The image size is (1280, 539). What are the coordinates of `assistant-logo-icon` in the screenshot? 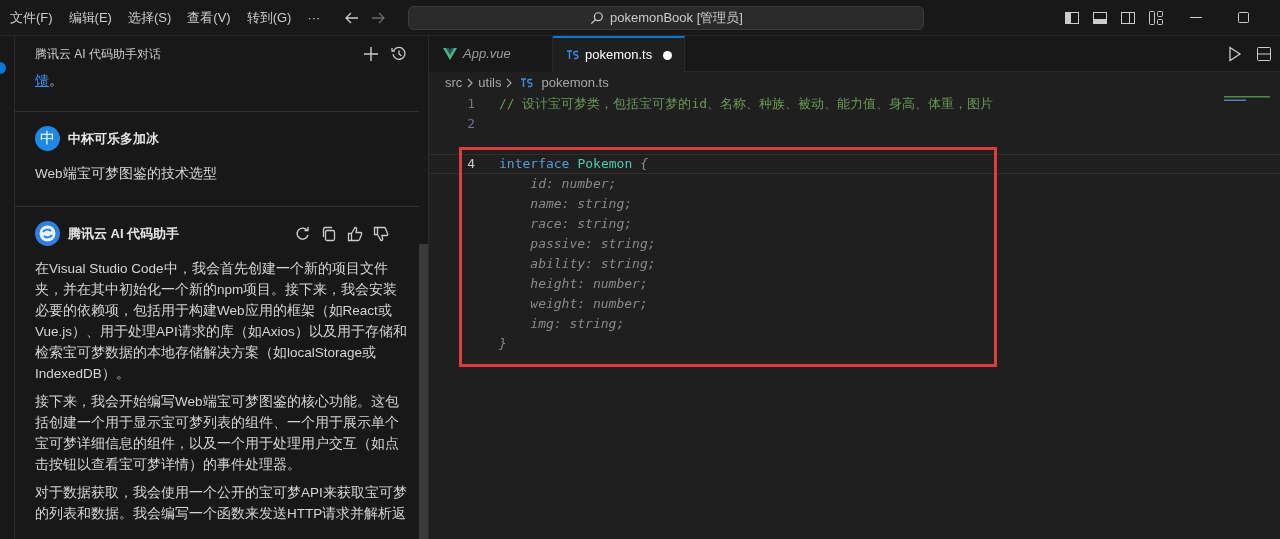 It's located at (47, 233).